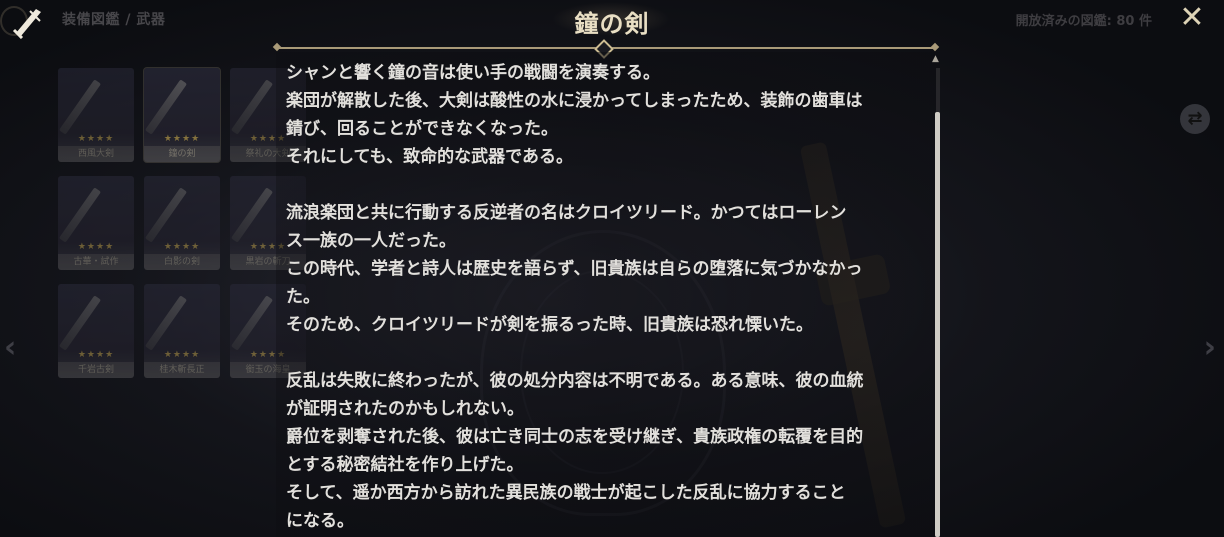  What do you see at coordinates (405, 465) in the screenshot?
I see `story-line: とする秘密結社を作り上げた。` at bounding box center [405, 465].